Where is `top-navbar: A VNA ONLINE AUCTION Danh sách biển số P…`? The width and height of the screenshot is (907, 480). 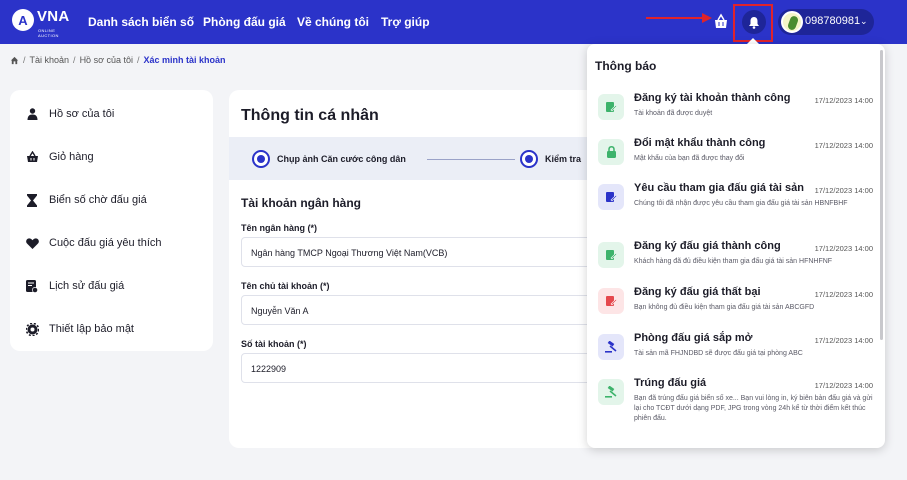
top-navbar: A VNA ONLINE AUCTION Danh sách biển số P… is located at coordinates (453, 22).